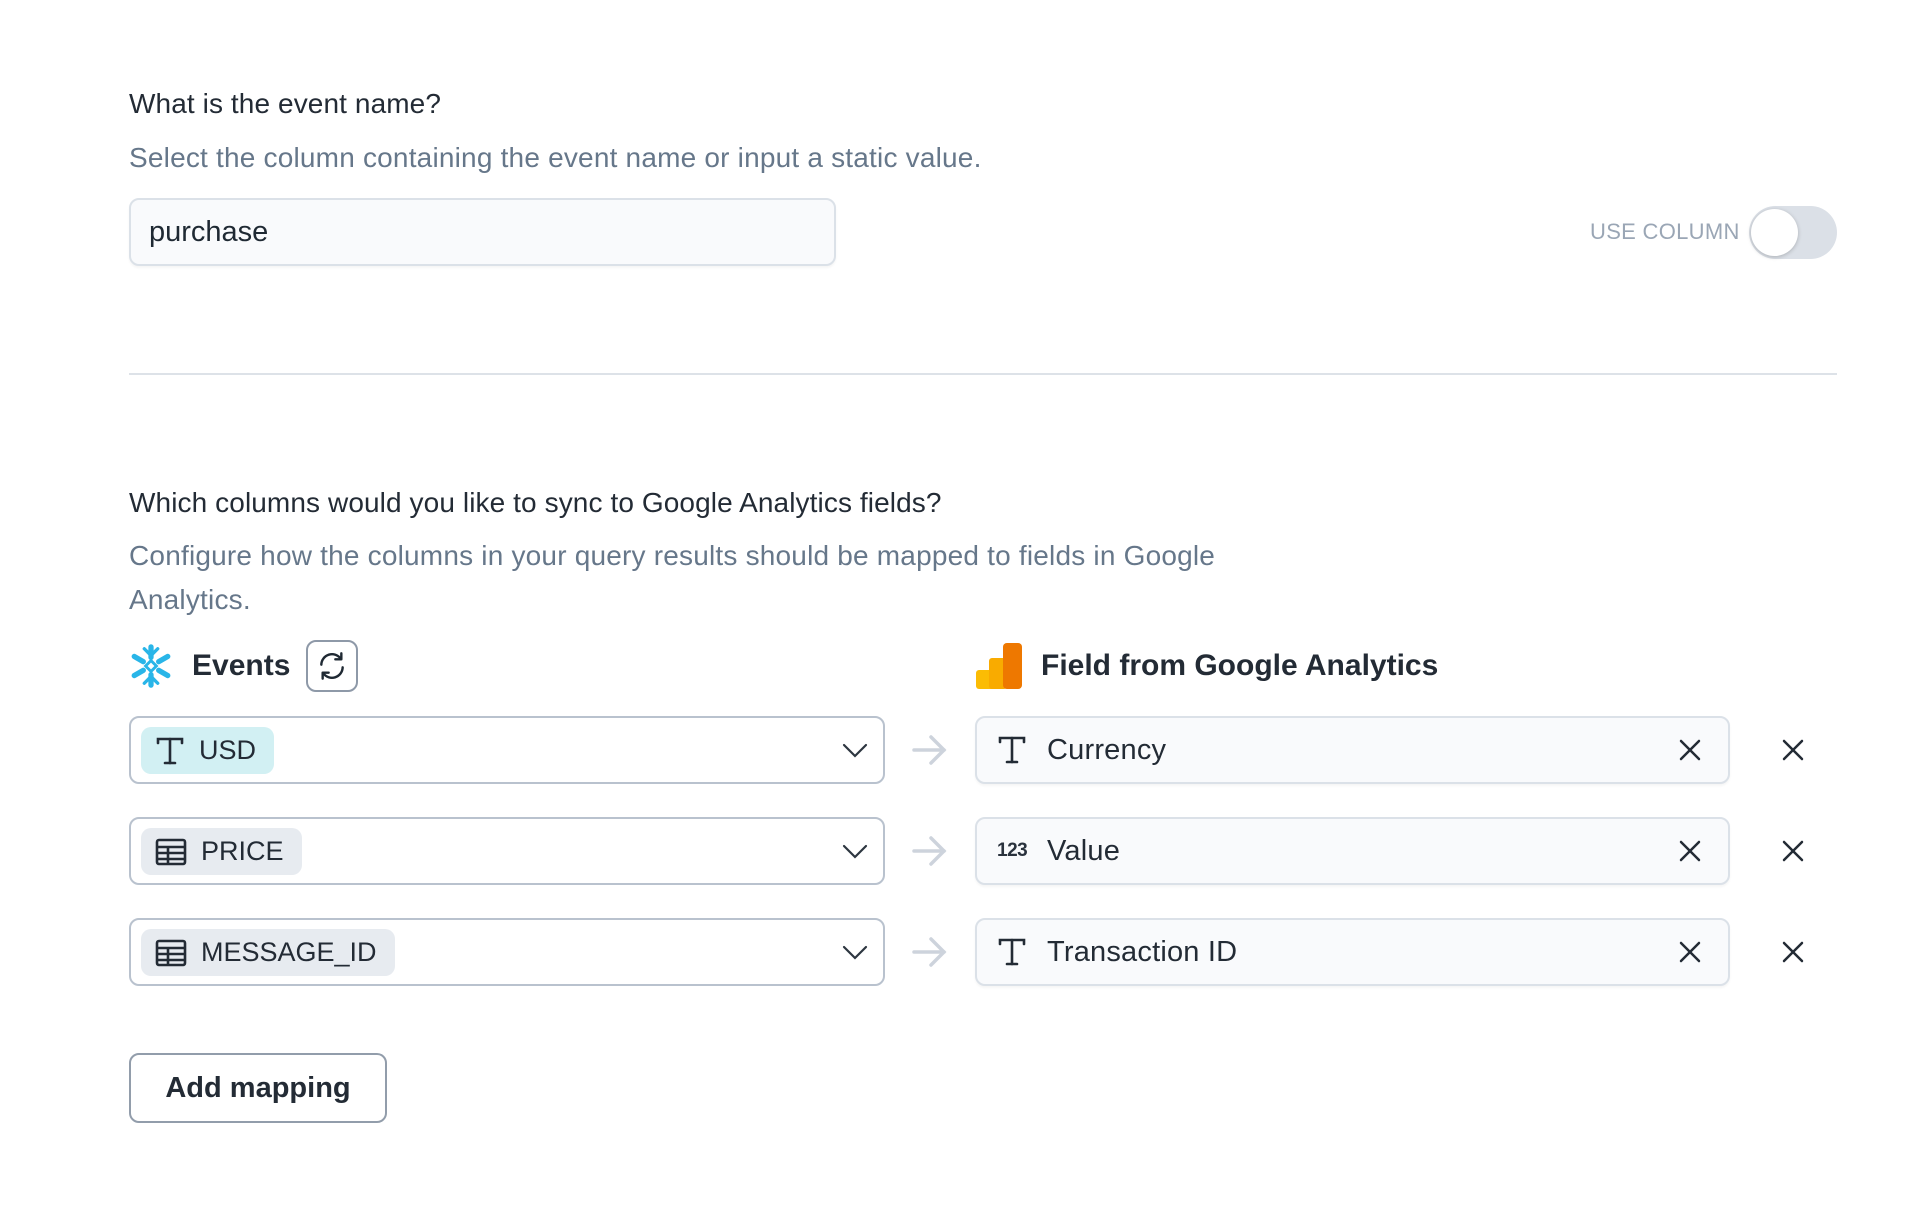 The width and height of the screenshot is (1923, 1217). I want to click on source-header-label: Events, so click(241, 665).